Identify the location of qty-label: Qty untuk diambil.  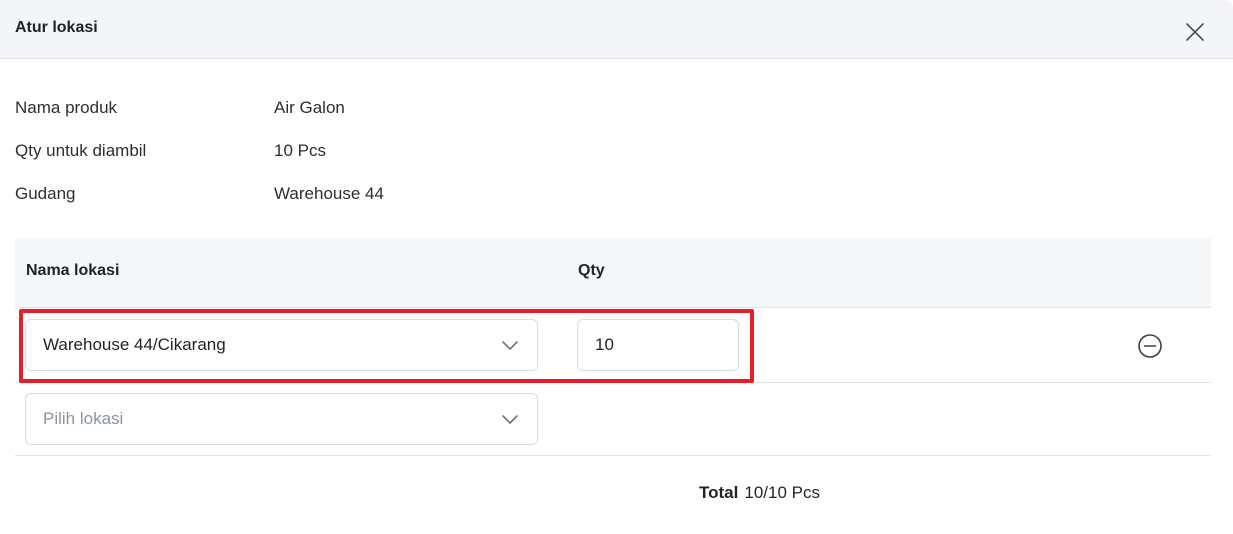
(81, 150).